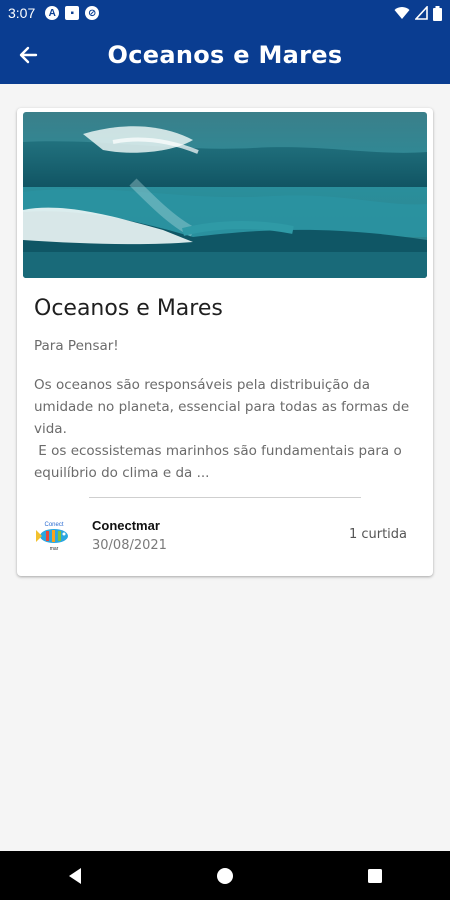 The image size is (450, 900). I want to click on nav-back-icon, so click(75, 875).